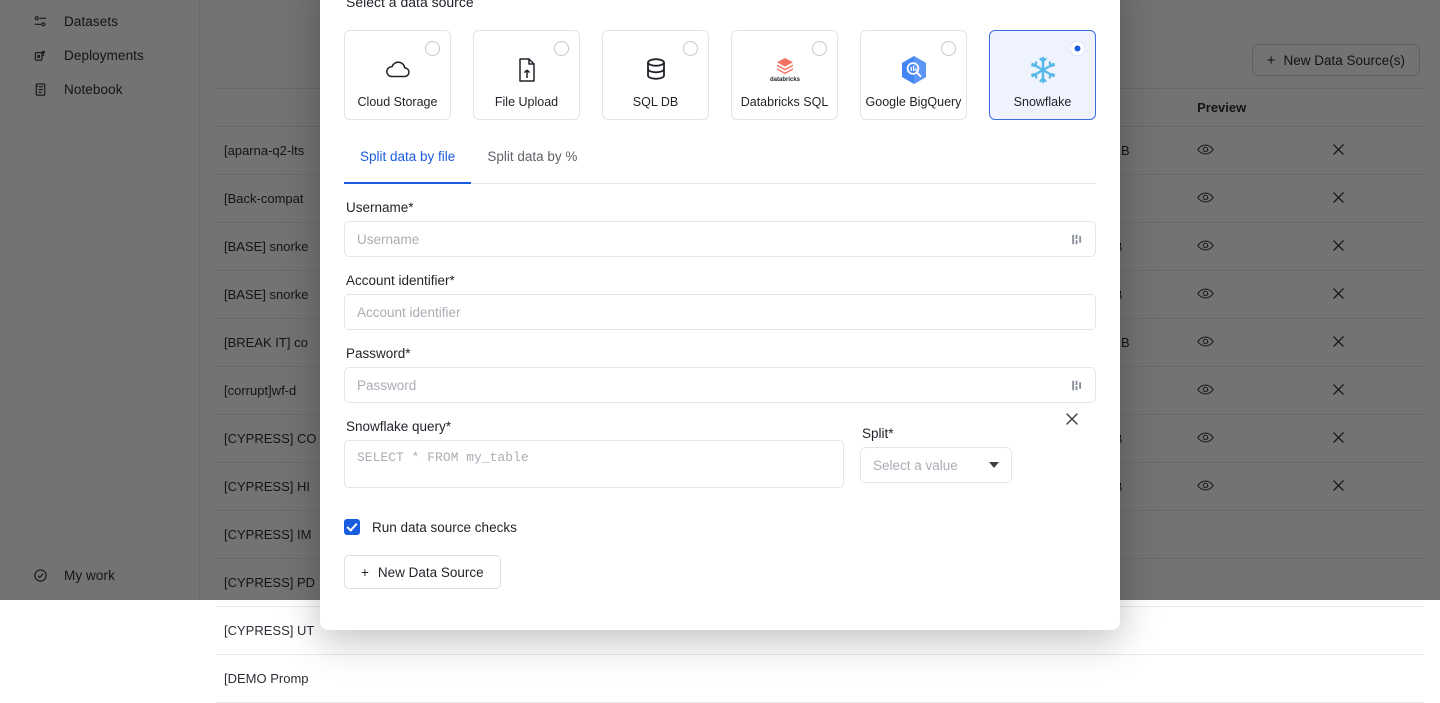 The height and width of the screenshot is (703, 1440). I want to click on svg-text: databricks, so click(784, 80).